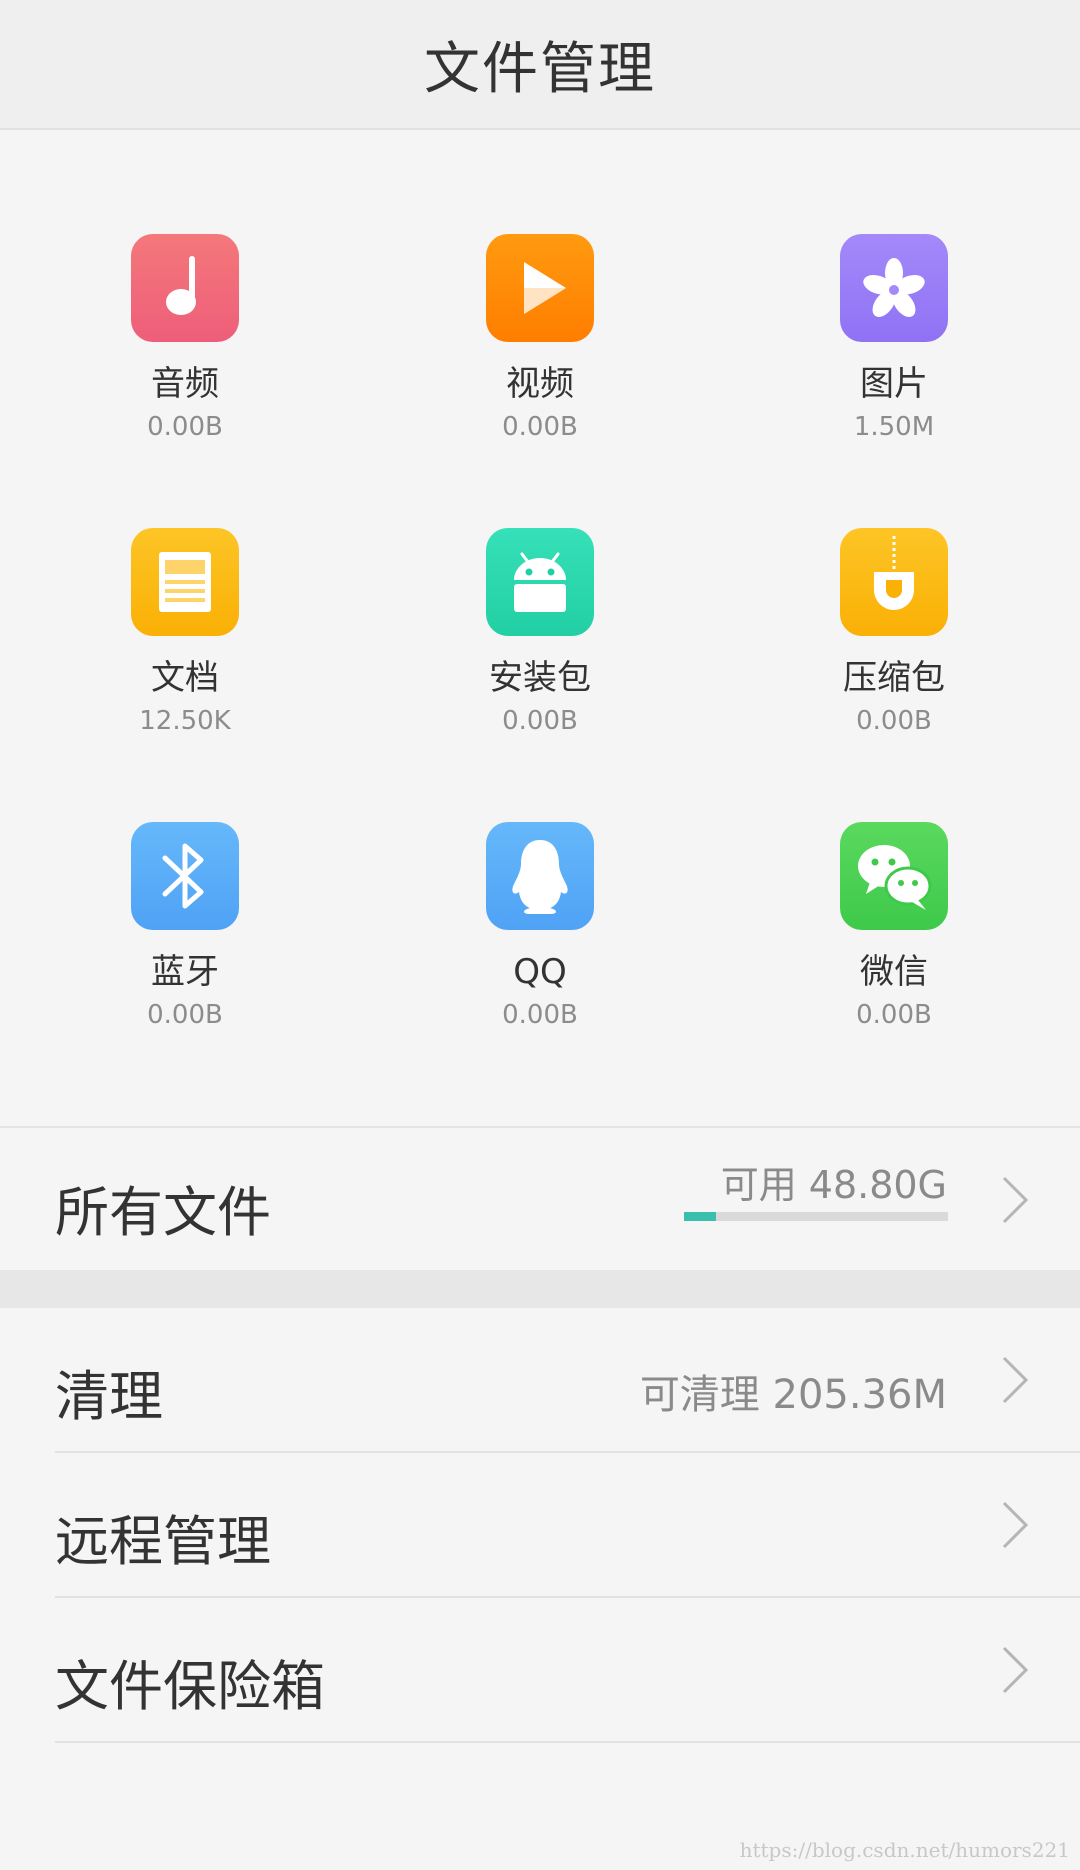  I want to click on zip-icon, so click(894, 582).